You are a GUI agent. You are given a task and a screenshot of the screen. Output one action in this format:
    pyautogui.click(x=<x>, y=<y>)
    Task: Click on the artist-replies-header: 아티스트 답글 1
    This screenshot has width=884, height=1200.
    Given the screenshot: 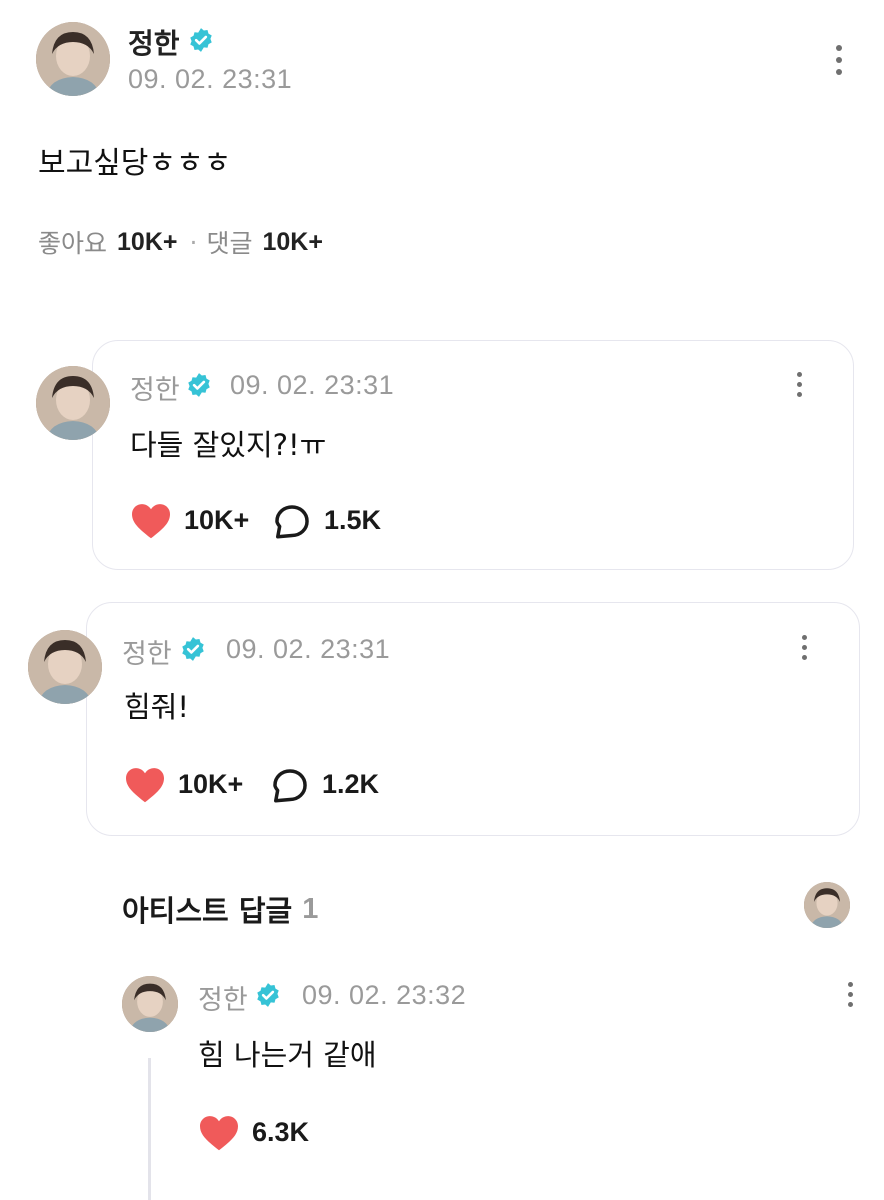 What is the action you would take?
    pyautogui.click(x=220, y=909)
    